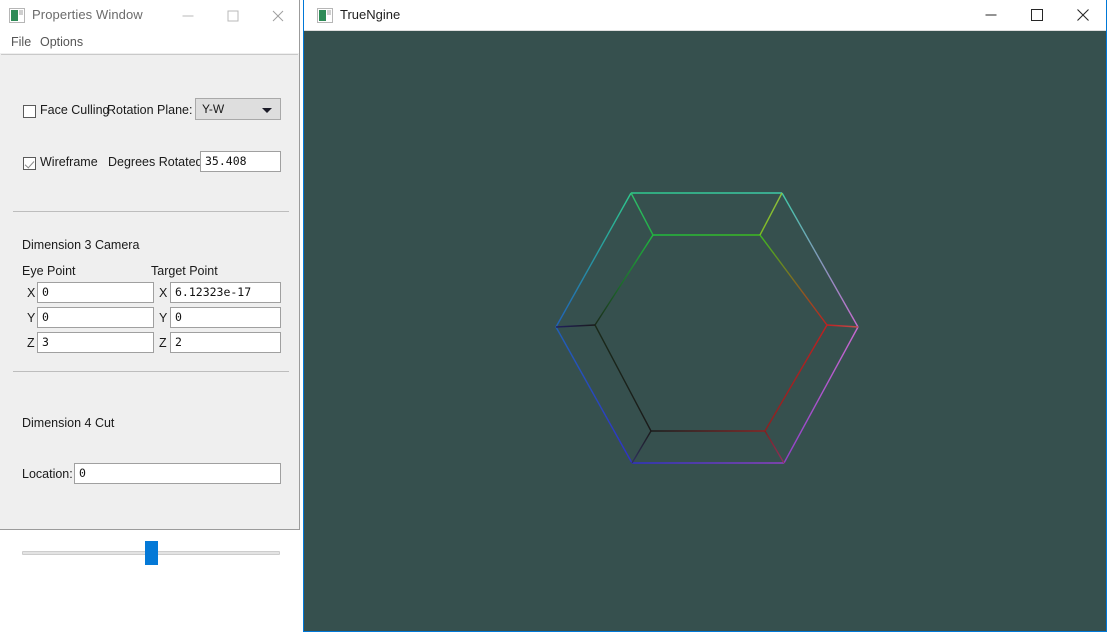  Describe the element at coordinates (225, 342) in the screenshot. I see `target-z-input: 2` at that location.